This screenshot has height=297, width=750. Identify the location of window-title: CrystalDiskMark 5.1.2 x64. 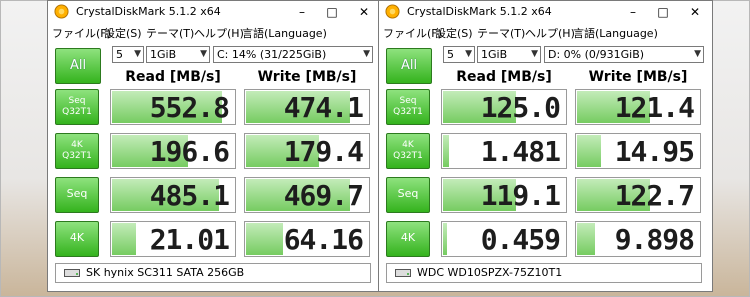
(148, 11).